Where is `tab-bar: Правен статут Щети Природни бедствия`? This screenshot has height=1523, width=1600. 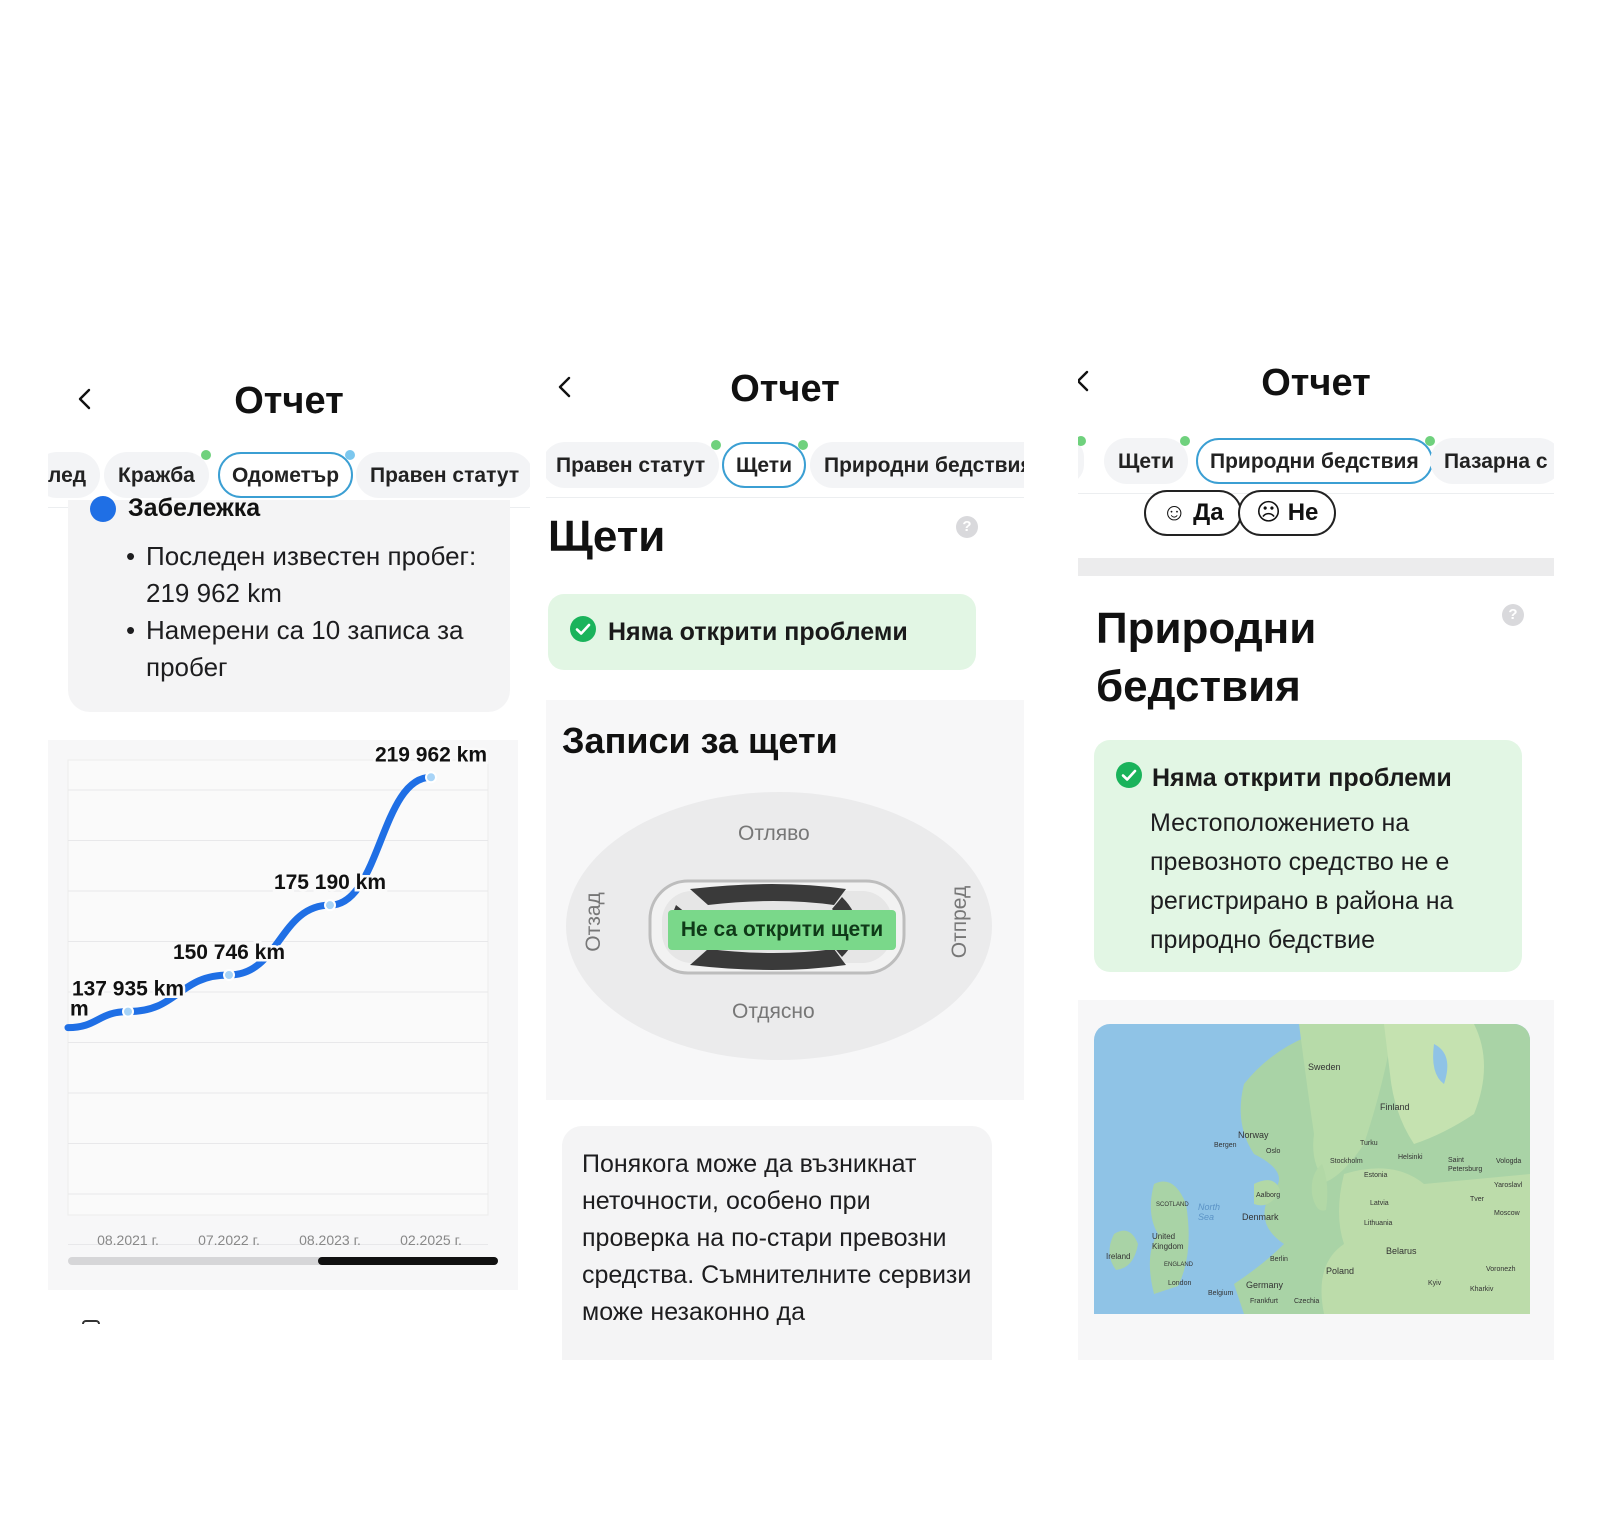 tab-bar: Правен статут Щети Природни бедствия is located at coordinates (785, 468).